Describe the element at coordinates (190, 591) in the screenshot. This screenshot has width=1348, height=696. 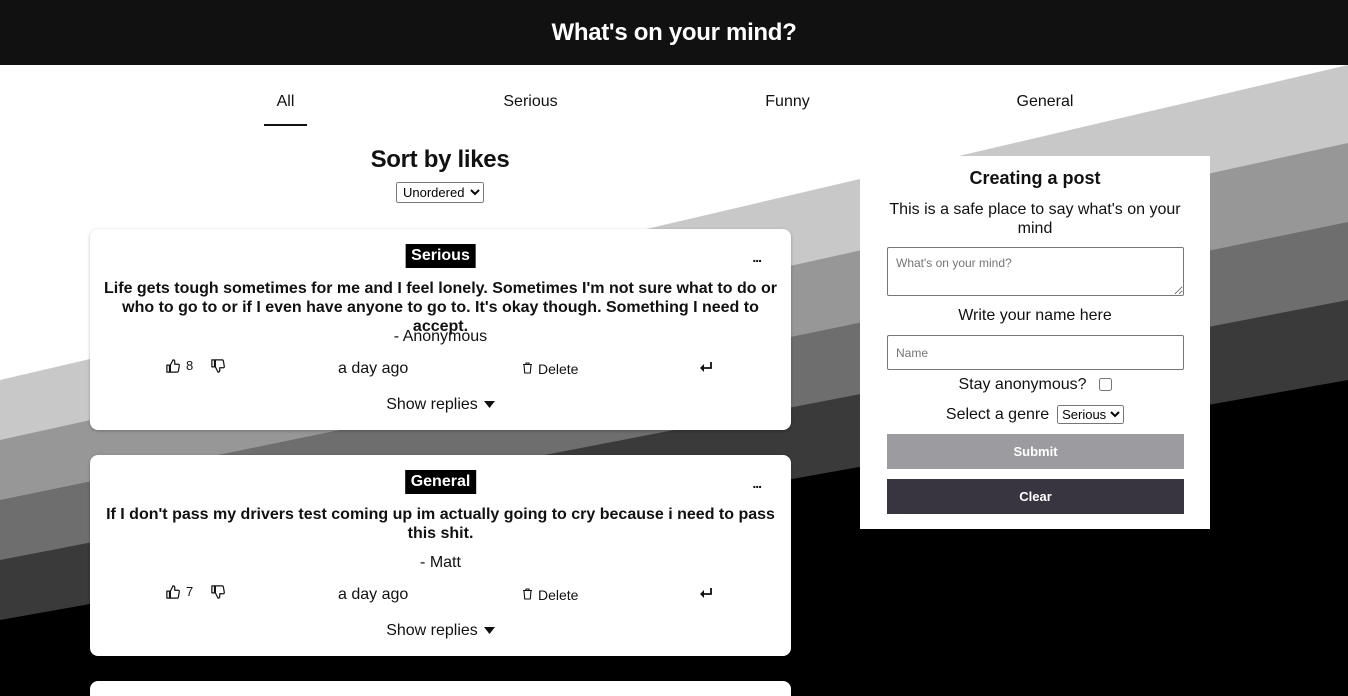
I see `like-count: 7` at that location.